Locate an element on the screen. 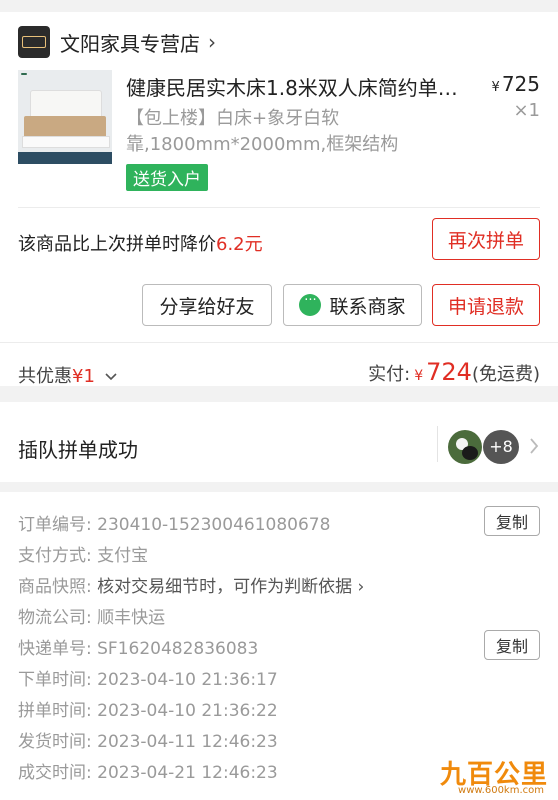 This screenshot has height=800, width=558. product-image-tag is located at coordinates (24, 74).